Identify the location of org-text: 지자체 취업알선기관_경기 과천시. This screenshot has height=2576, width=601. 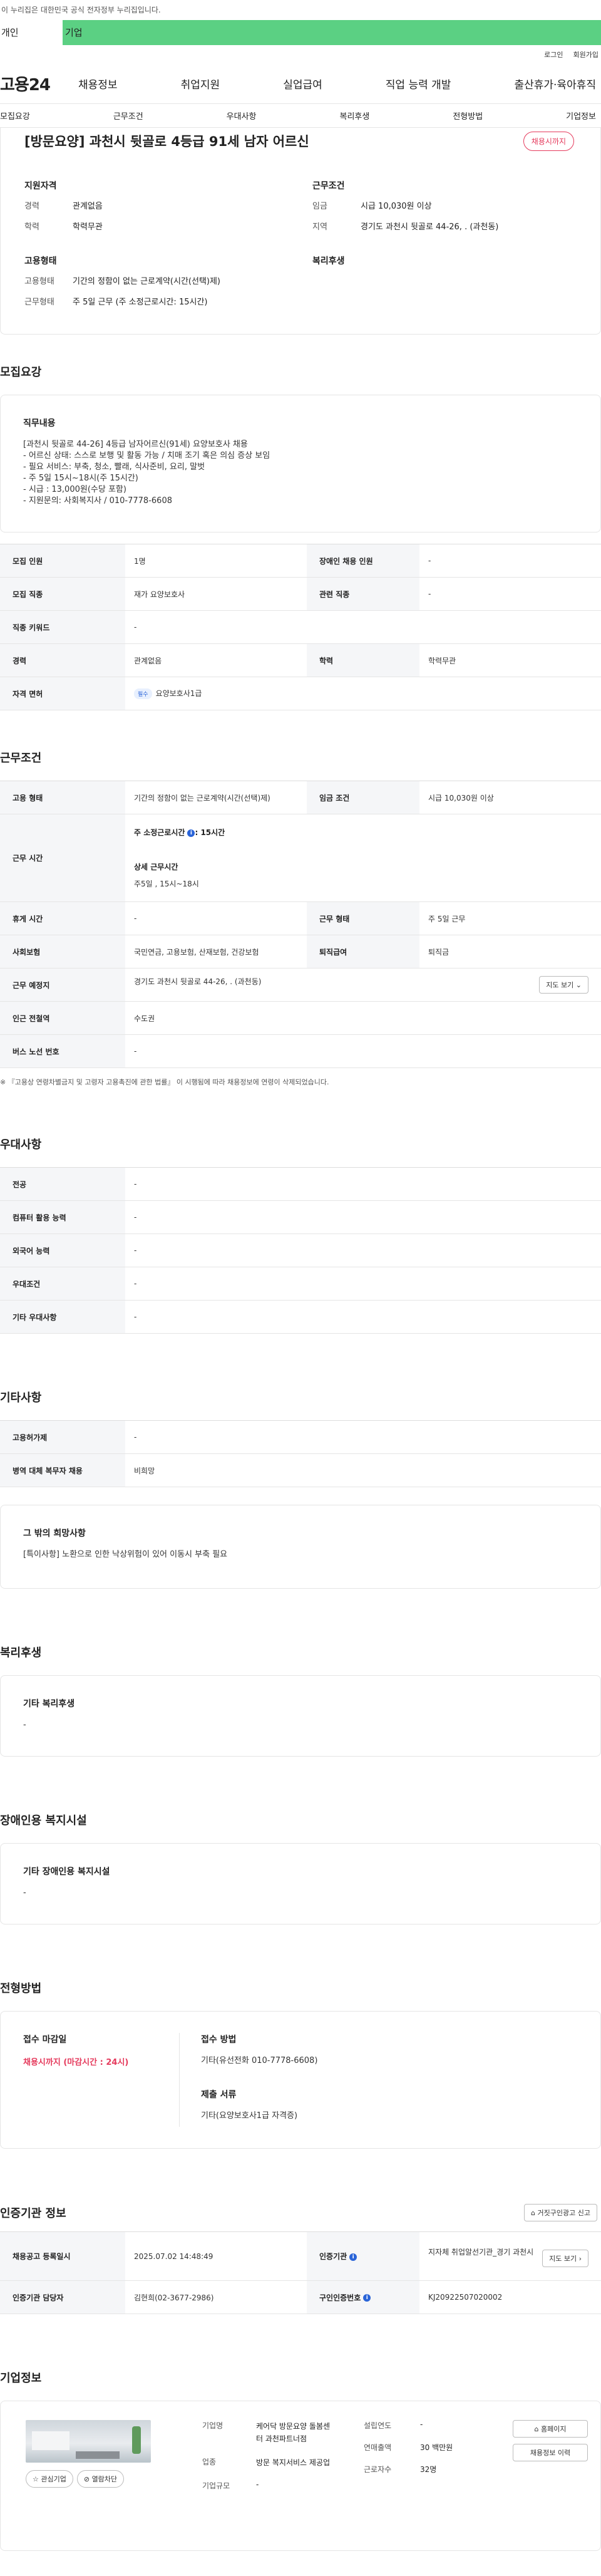
(481, 2252).